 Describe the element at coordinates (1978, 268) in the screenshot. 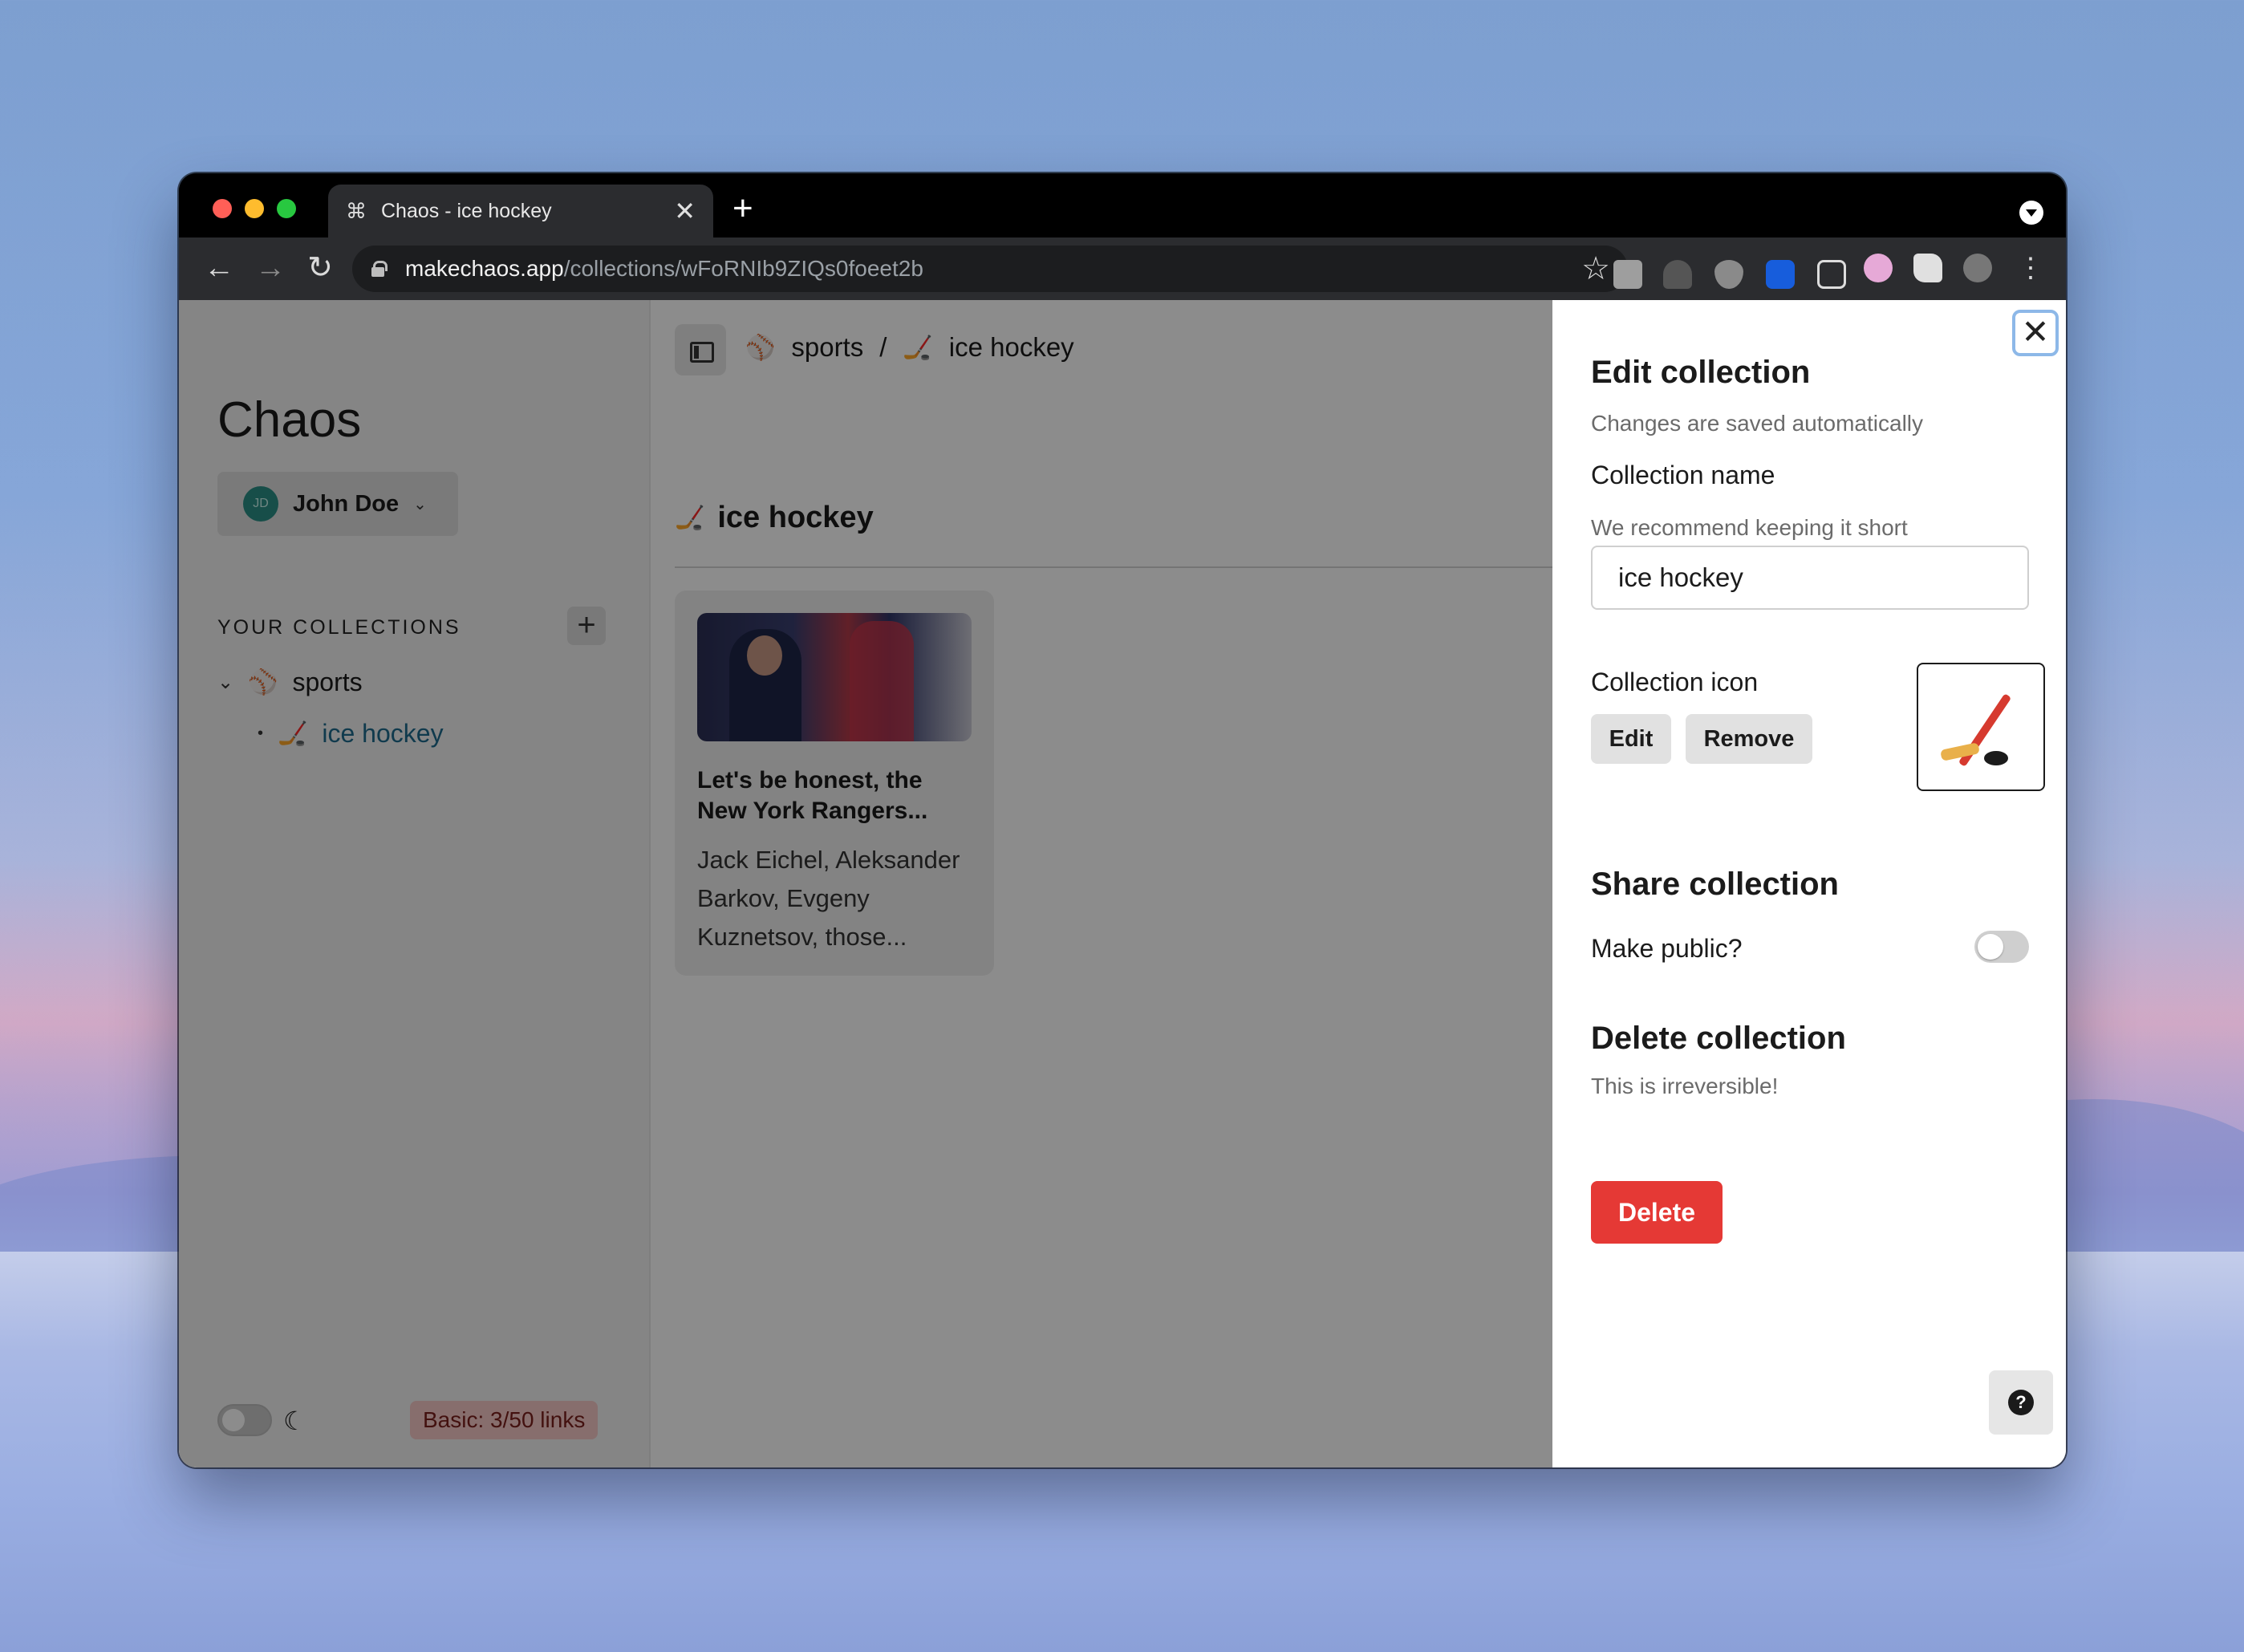

I see `profile-avatar-icon` at that location.